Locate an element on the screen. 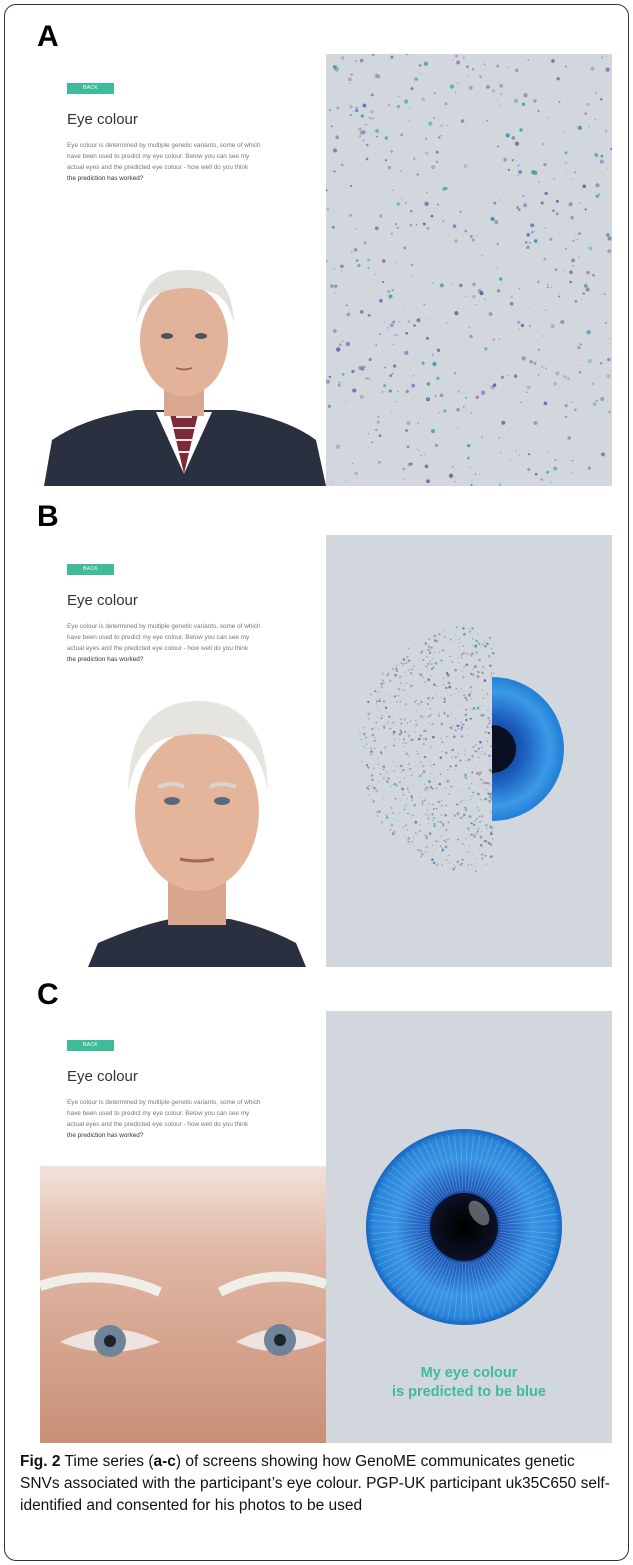 This screenshot has height=1565, width=633. prediction-line-1: My eye colour is located at coordinates (469, 1373).